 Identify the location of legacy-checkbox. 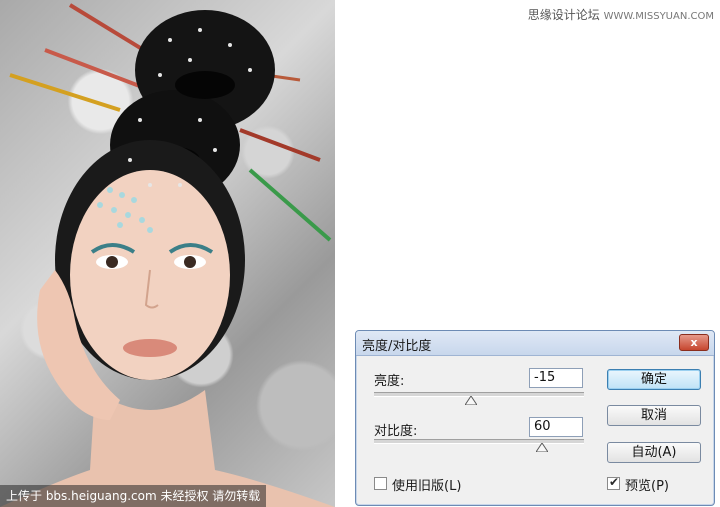
(380, 483).